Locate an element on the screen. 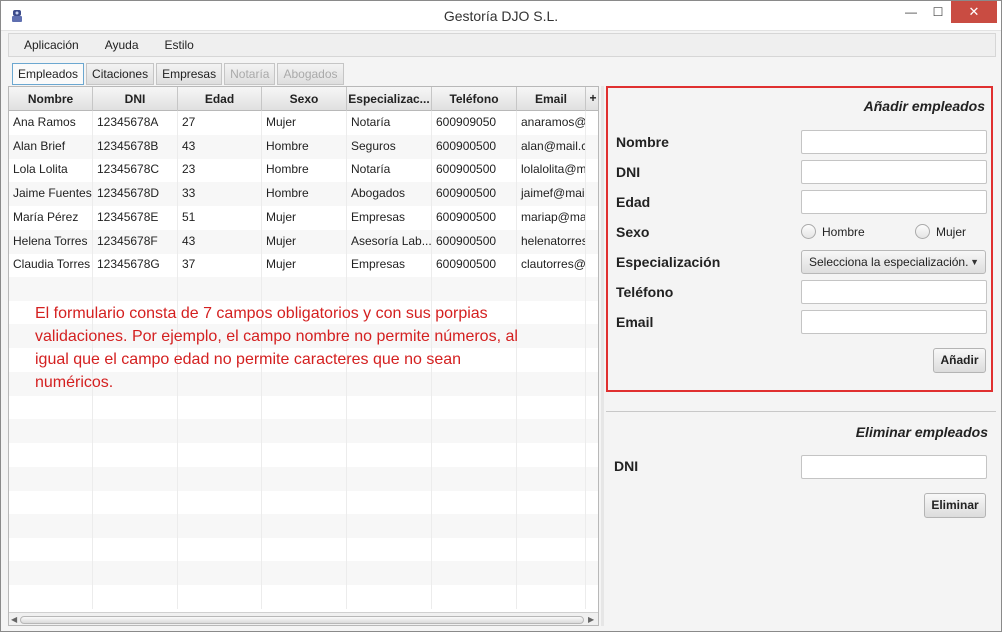  column-header: Edad is located at coordinates (220, 99).